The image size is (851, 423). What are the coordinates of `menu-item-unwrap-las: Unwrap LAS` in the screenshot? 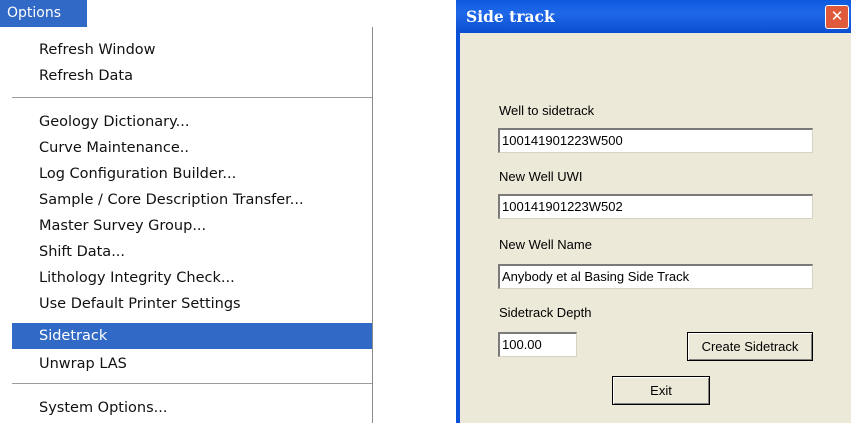 It's located at (192, 364).